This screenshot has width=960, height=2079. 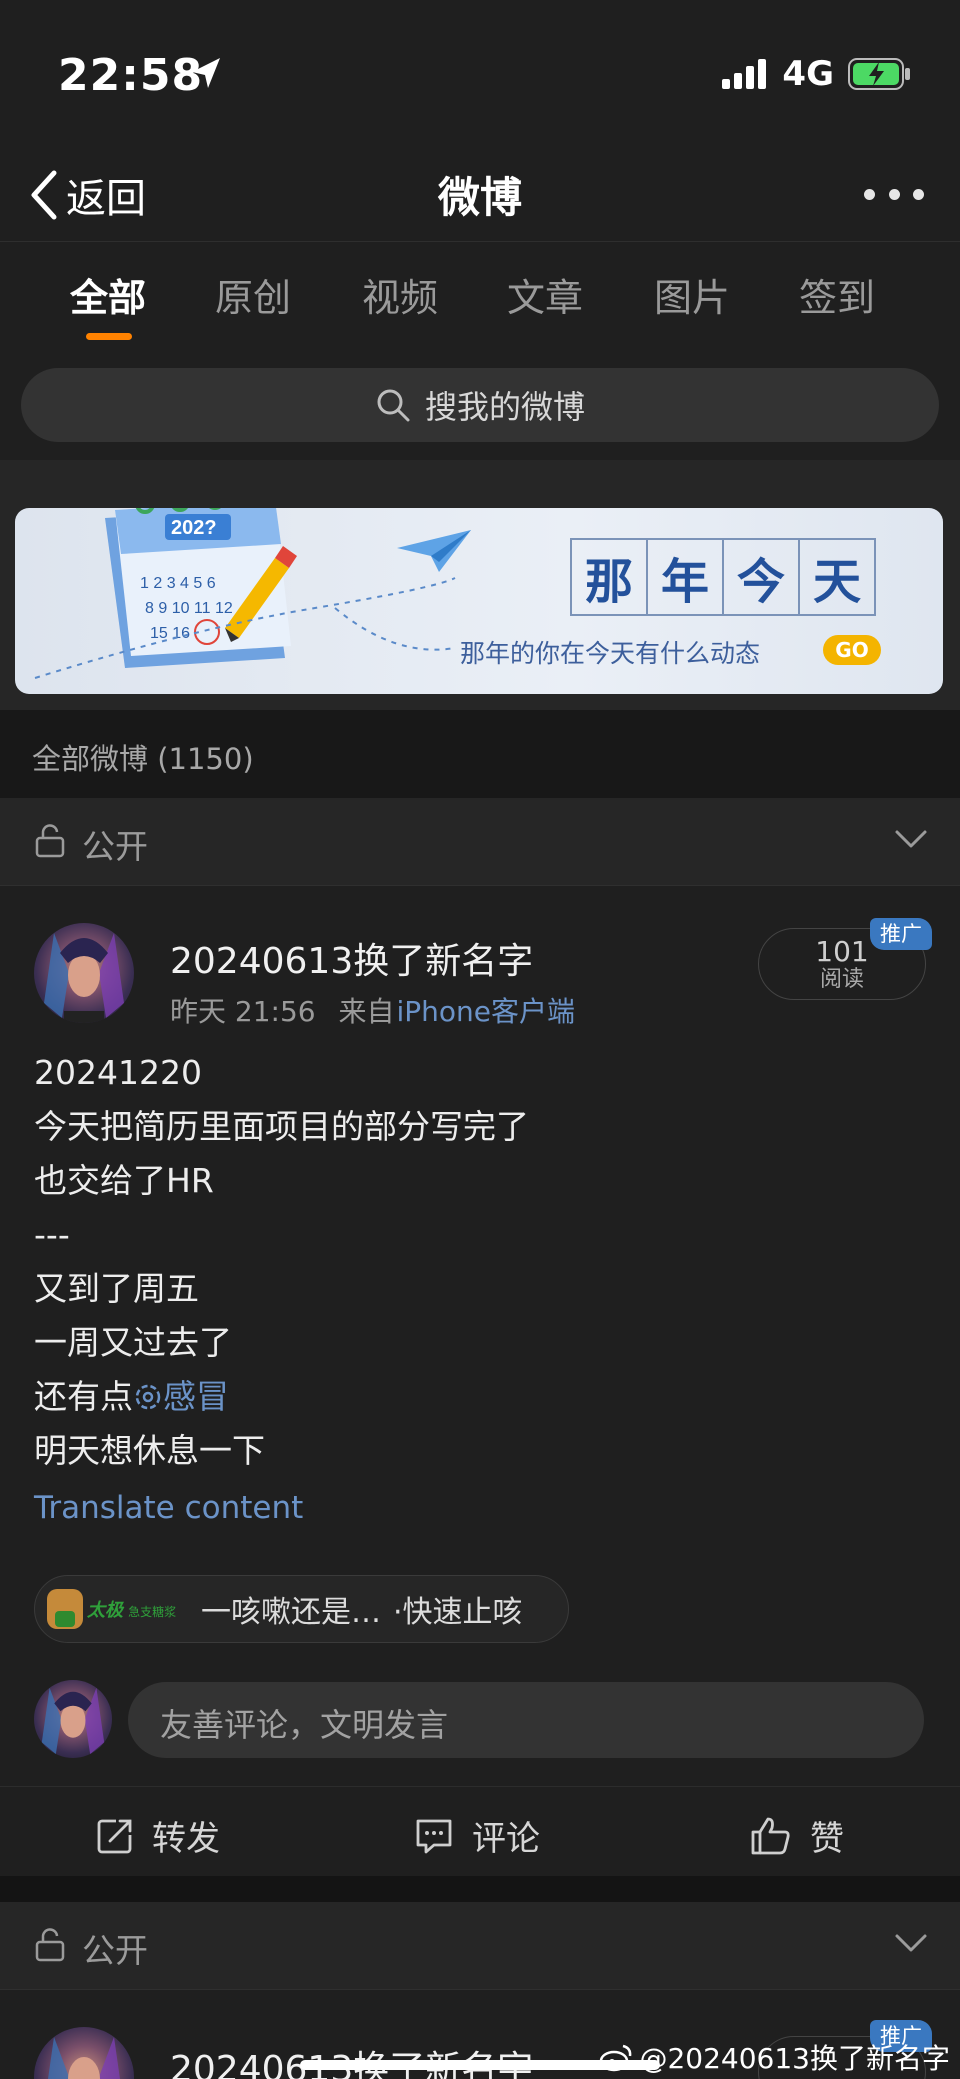 I want to click on banner-subtitle: 那年的你在今天有什么动态, so click(x=610, y=653).